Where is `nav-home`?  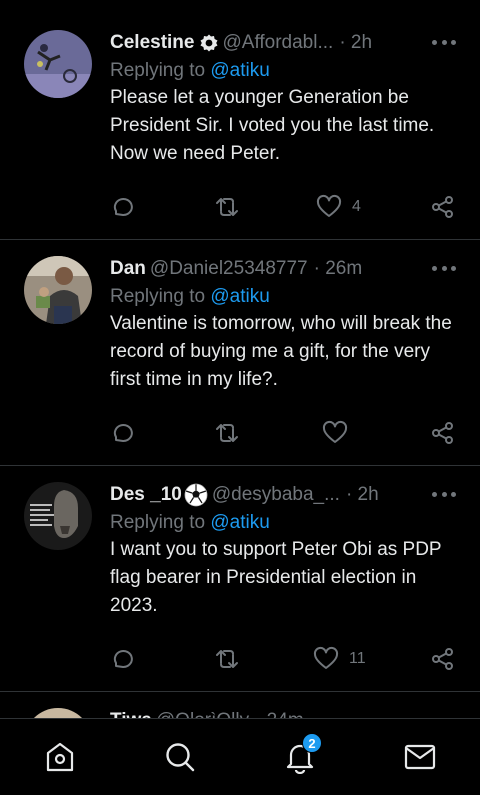 nav-home is located at coordinates (60, 757).